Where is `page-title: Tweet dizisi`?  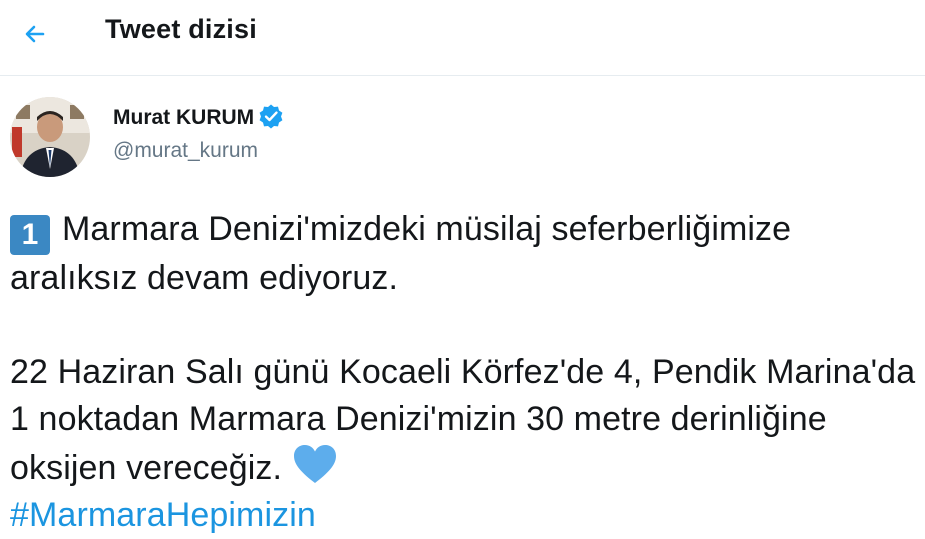 page-title: Tweet dizisi is located at coordinates (181, 29).